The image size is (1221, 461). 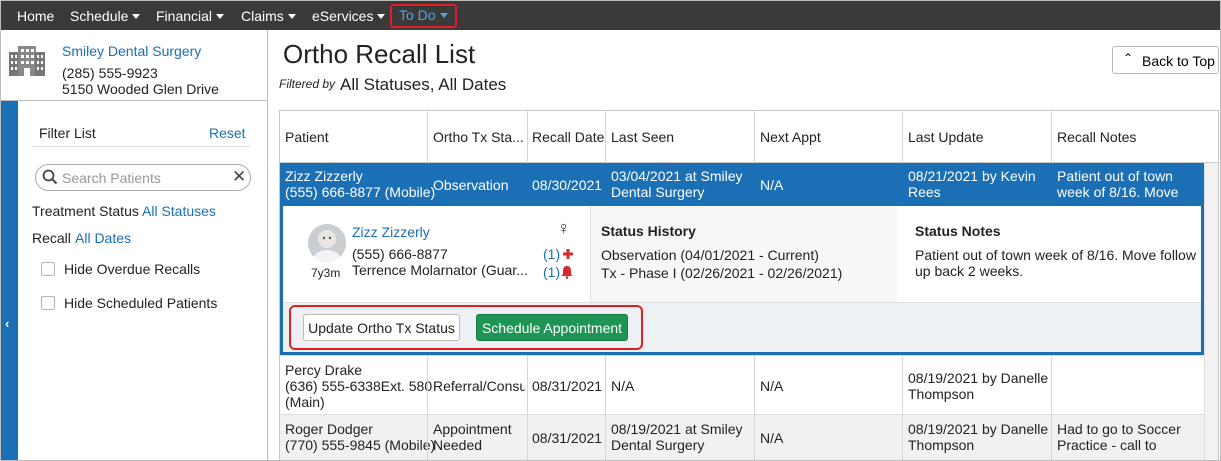 What do you see at coordinates (9, 280) in the screenshot?
I see `collapse-sidebar-tab: ‹` at bounding box center [9, 280].